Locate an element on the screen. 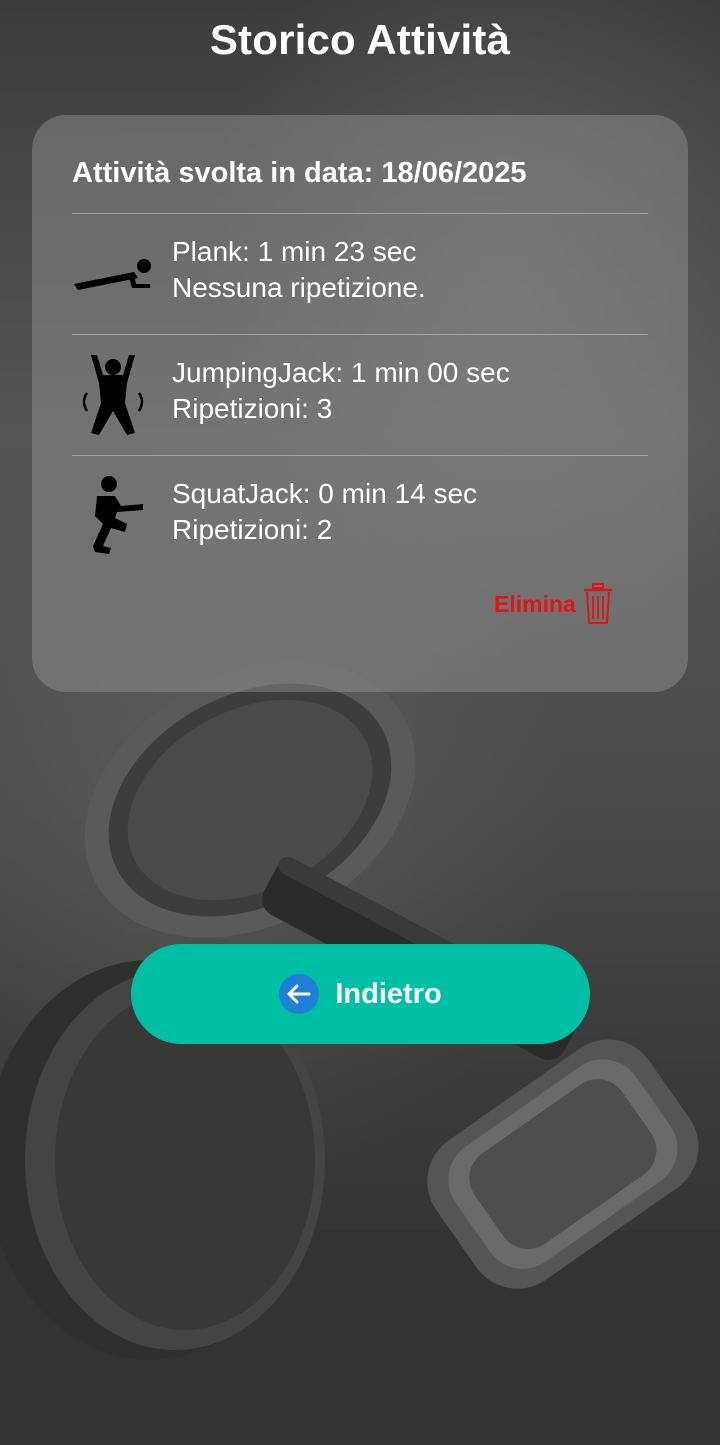  plank-icon is located at coordinates (113, 274).